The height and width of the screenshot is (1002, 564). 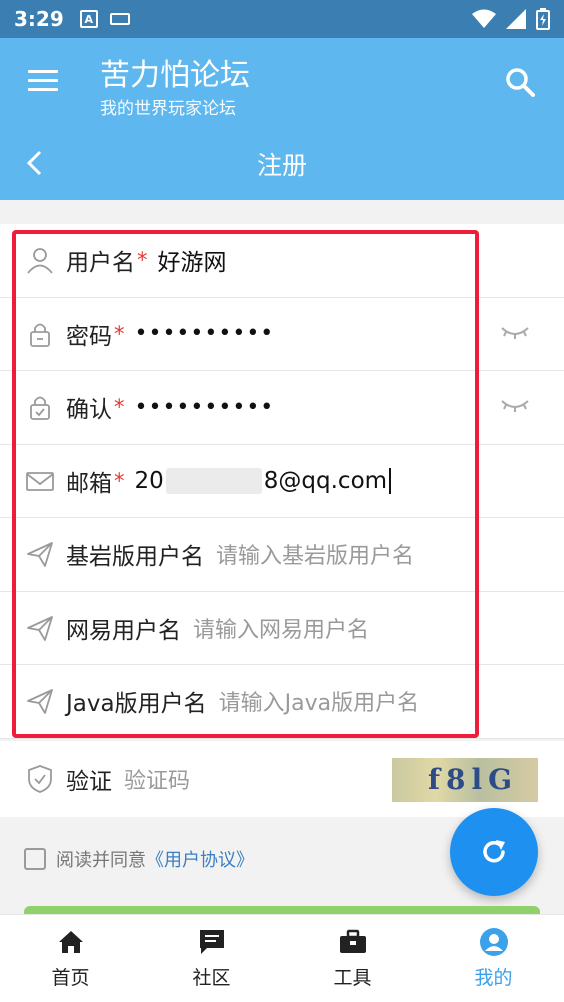 I want to click on user-agreement-link: 《用户协议》, so click(x=200, y=859).